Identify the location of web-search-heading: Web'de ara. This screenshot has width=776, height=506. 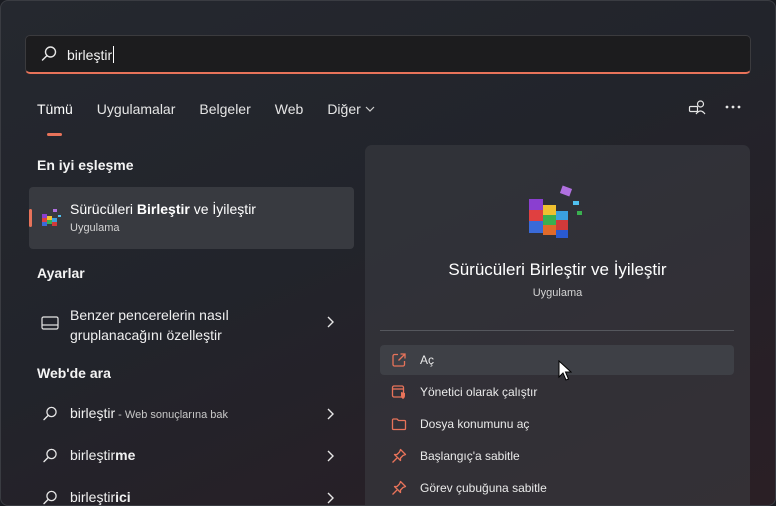
(74, 373).